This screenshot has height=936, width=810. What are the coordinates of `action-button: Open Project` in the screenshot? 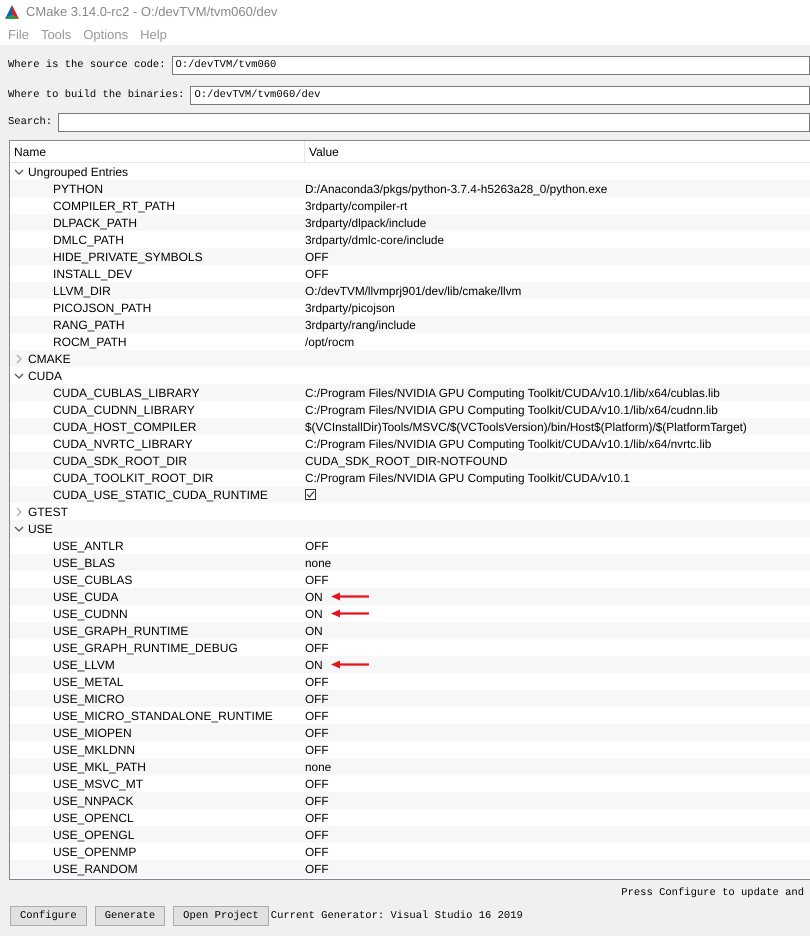 It's located at (221, 916).